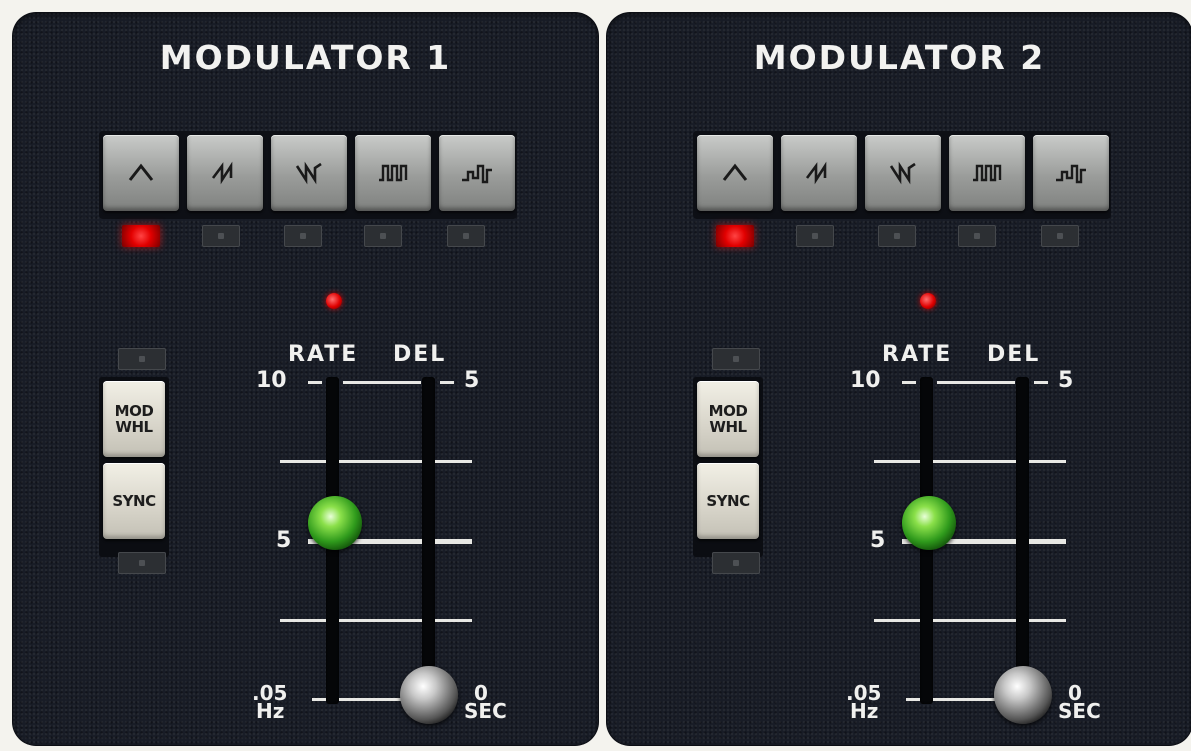  I want to click on modulator-title: MODULATOR 1, so click(305, 57).